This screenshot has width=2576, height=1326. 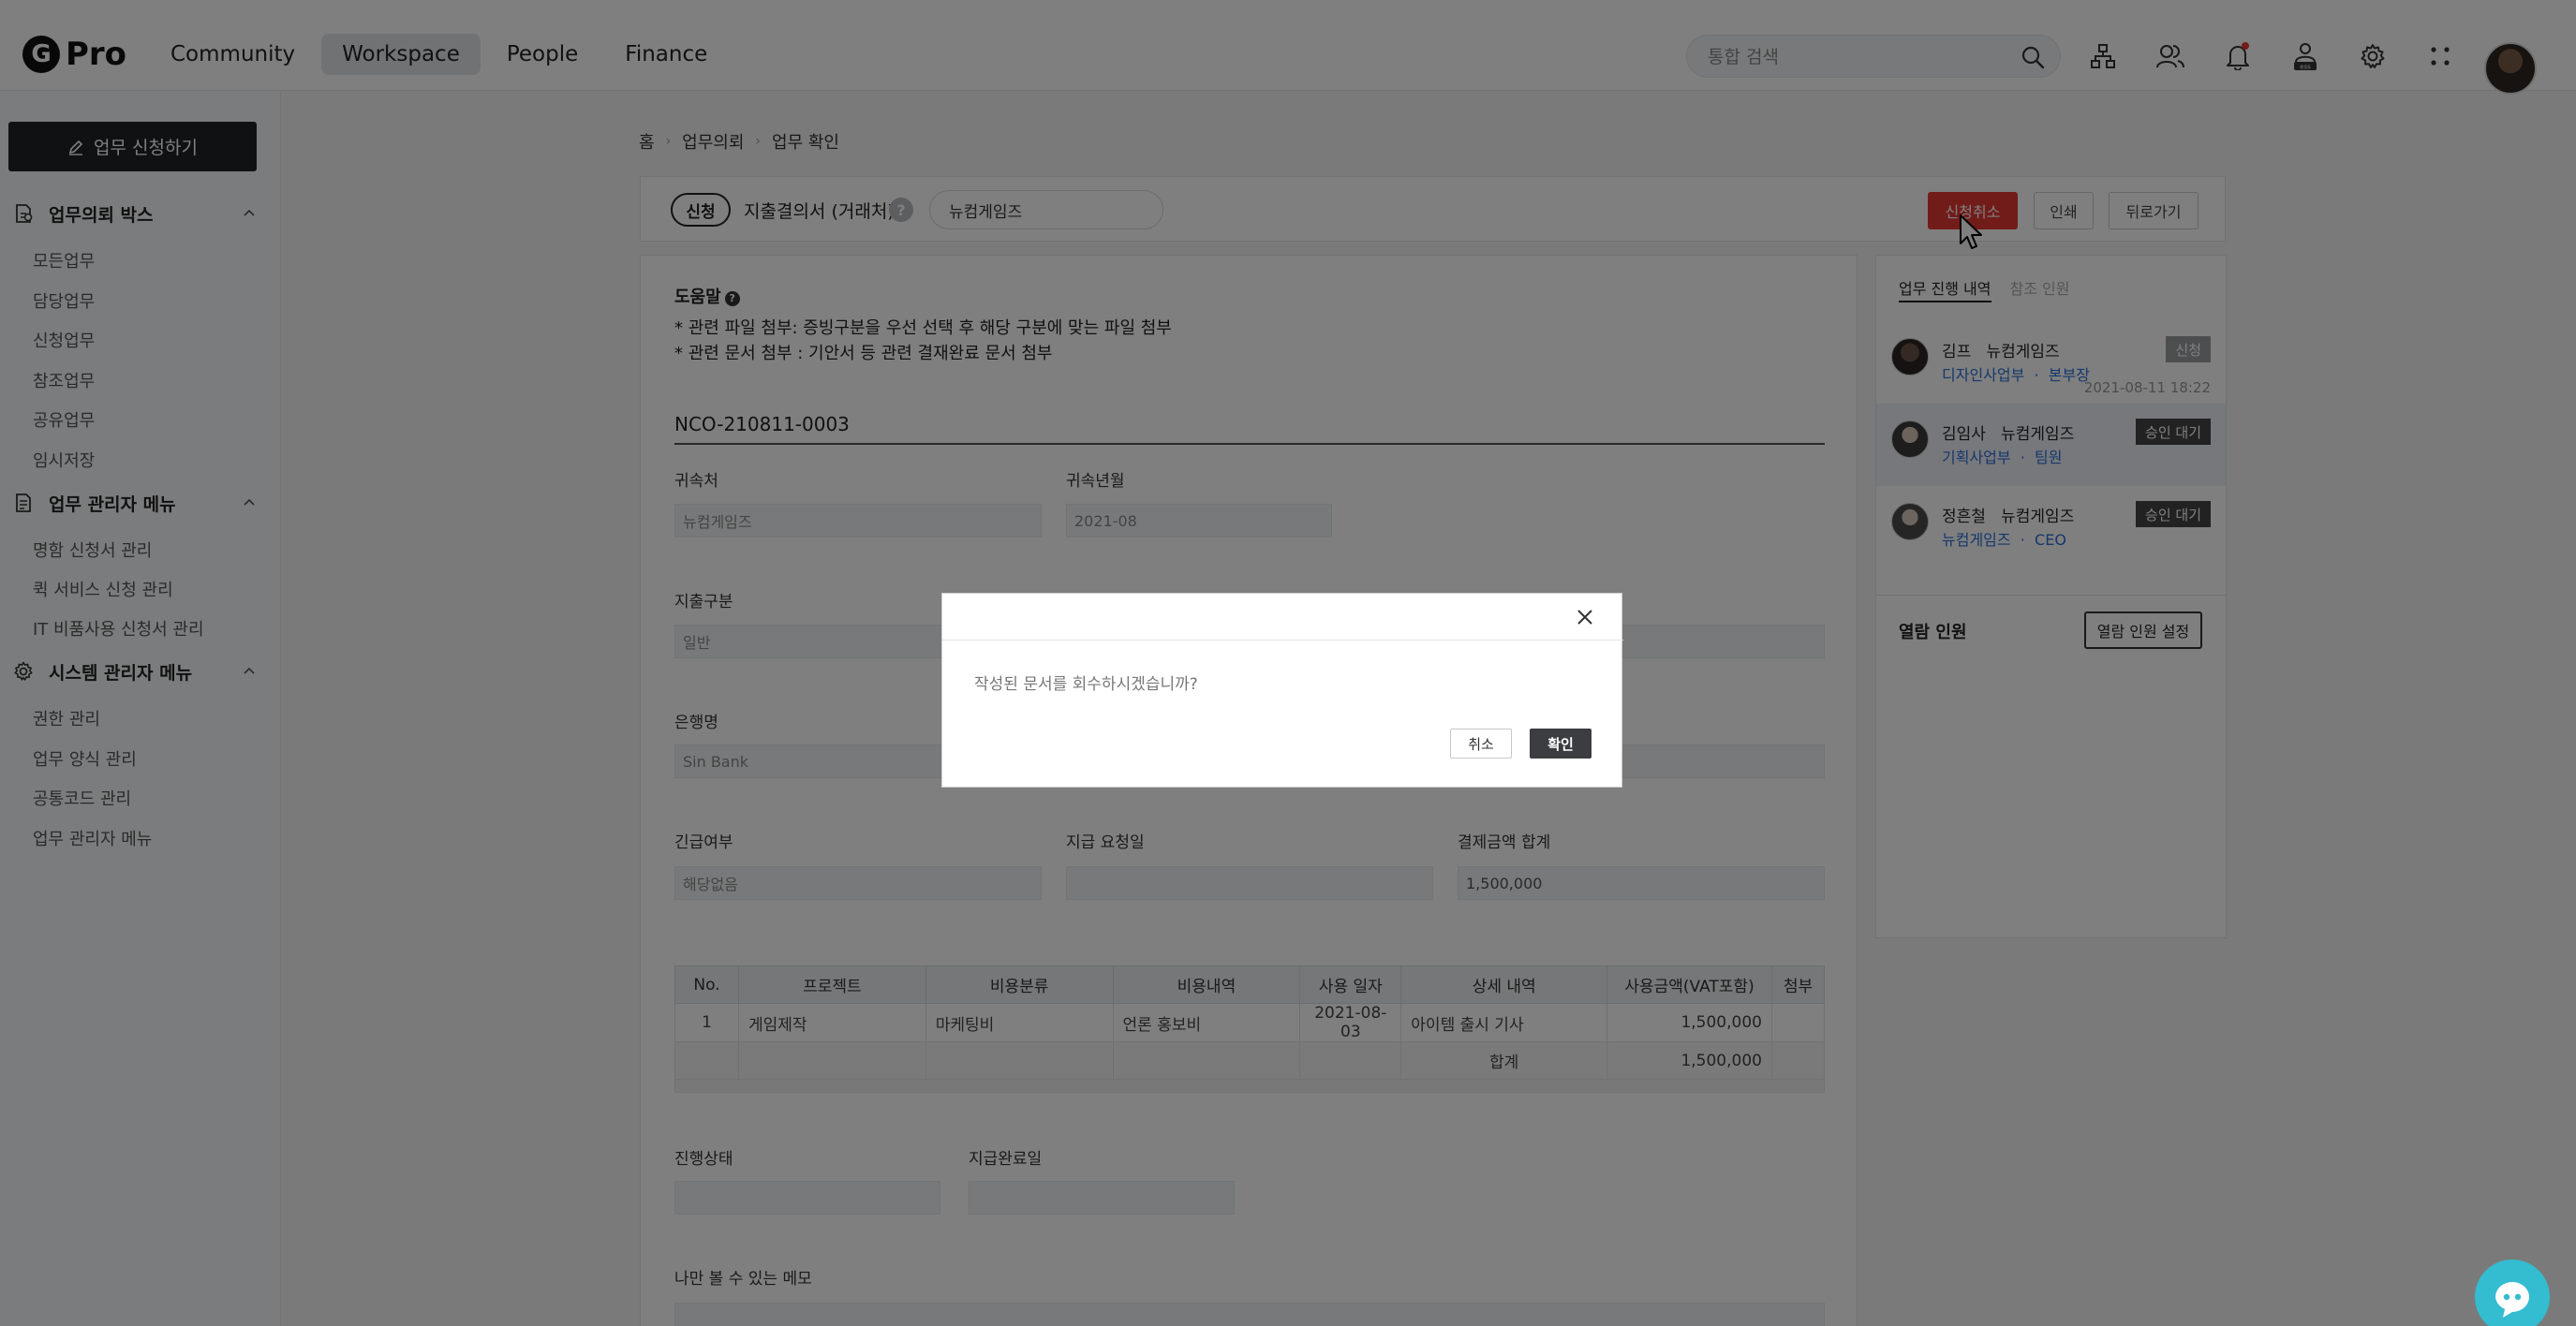 What do you see at coordinates (1585, 617) in the screenshot?
I see `close-icon` at bounding box center [1585, 617].